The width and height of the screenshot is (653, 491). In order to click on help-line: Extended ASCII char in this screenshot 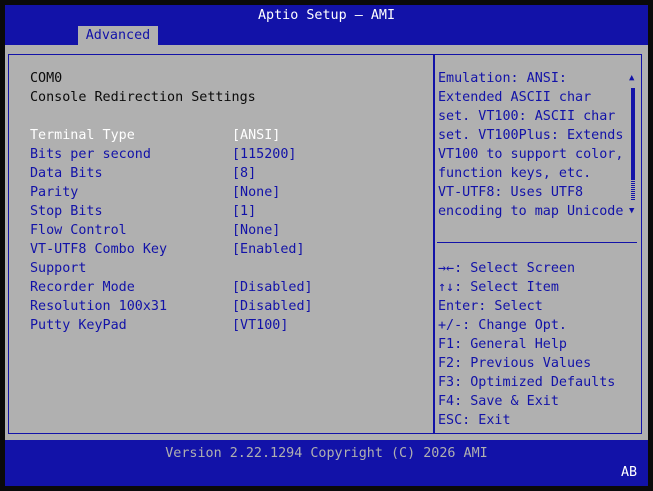, I will do `click(515, 97)`.